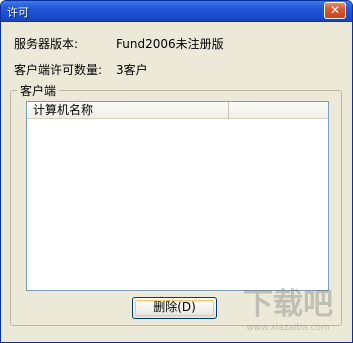 The height and width of the screenshot is (343, 353). What do you see at coordinates (18, 12) in the screenshot?
I see `window-title: 许可` at bounding box center [18, 12].